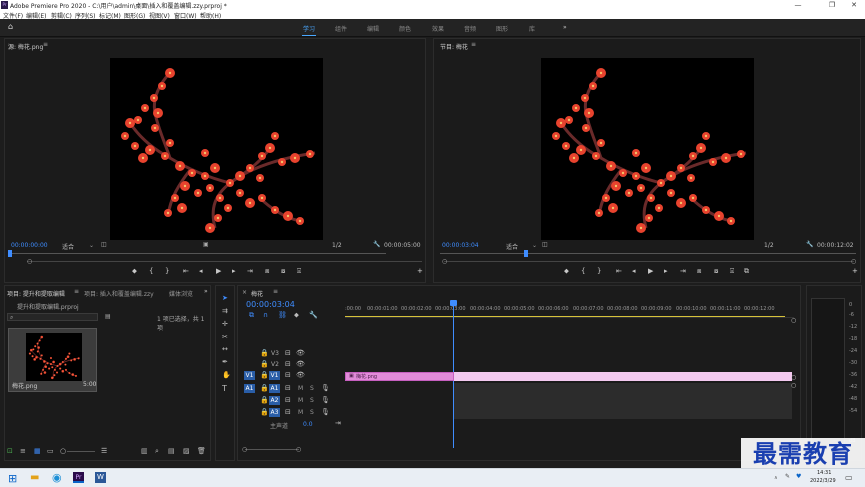 The height and width of the screenshot is (487, 865). Describe the element at coordinates (134, 271) in the screenshot. I see `add-marker-icon: ⬥` at that location.